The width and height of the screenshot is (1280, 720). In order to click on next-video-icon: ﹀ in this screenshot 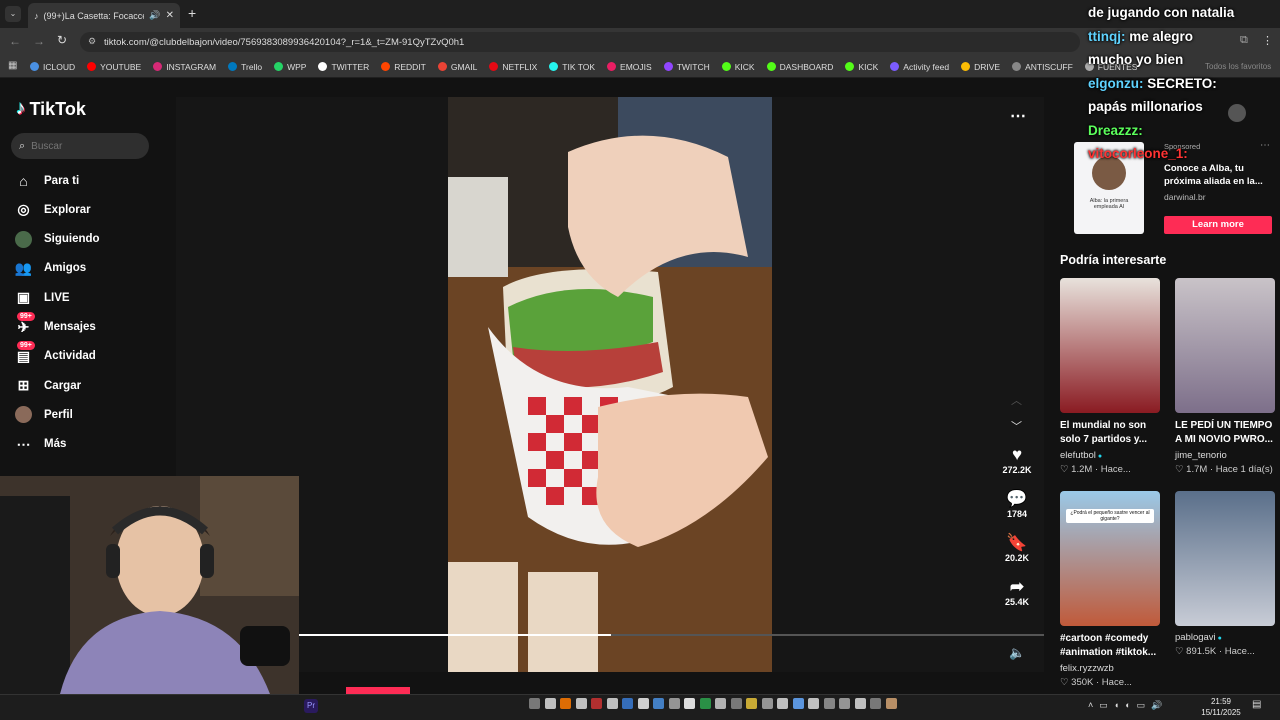, I will do `click(1016, 426)`.